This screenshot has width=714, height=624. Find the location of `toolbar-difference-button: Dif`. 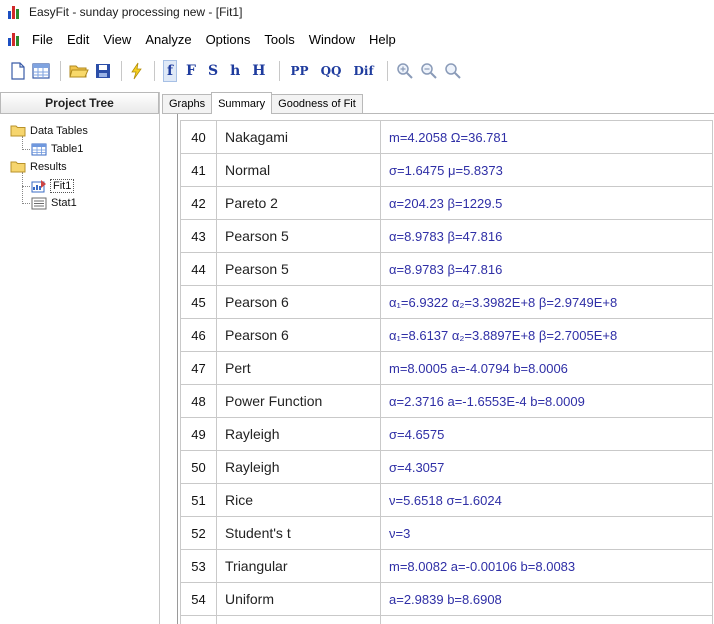

toolbar-difference-button: Dif is located at coordinates (363, 71).